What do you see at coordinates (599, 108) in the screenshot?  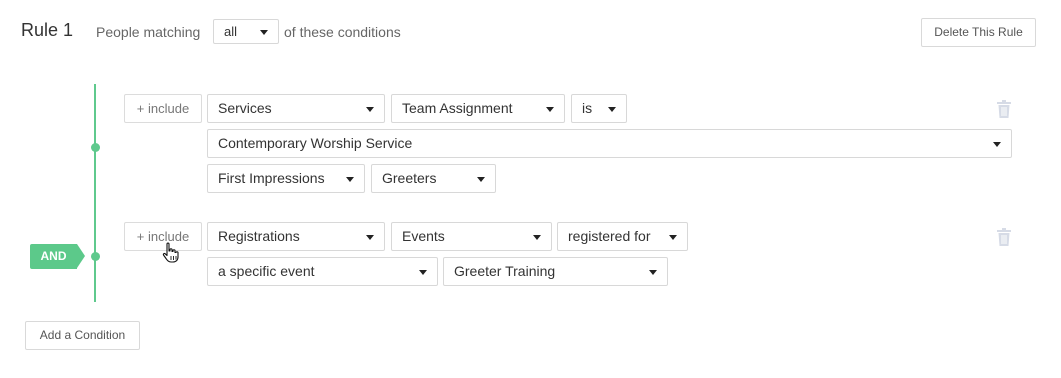 I see `operator-select: is` at bounding box center [599, 108].